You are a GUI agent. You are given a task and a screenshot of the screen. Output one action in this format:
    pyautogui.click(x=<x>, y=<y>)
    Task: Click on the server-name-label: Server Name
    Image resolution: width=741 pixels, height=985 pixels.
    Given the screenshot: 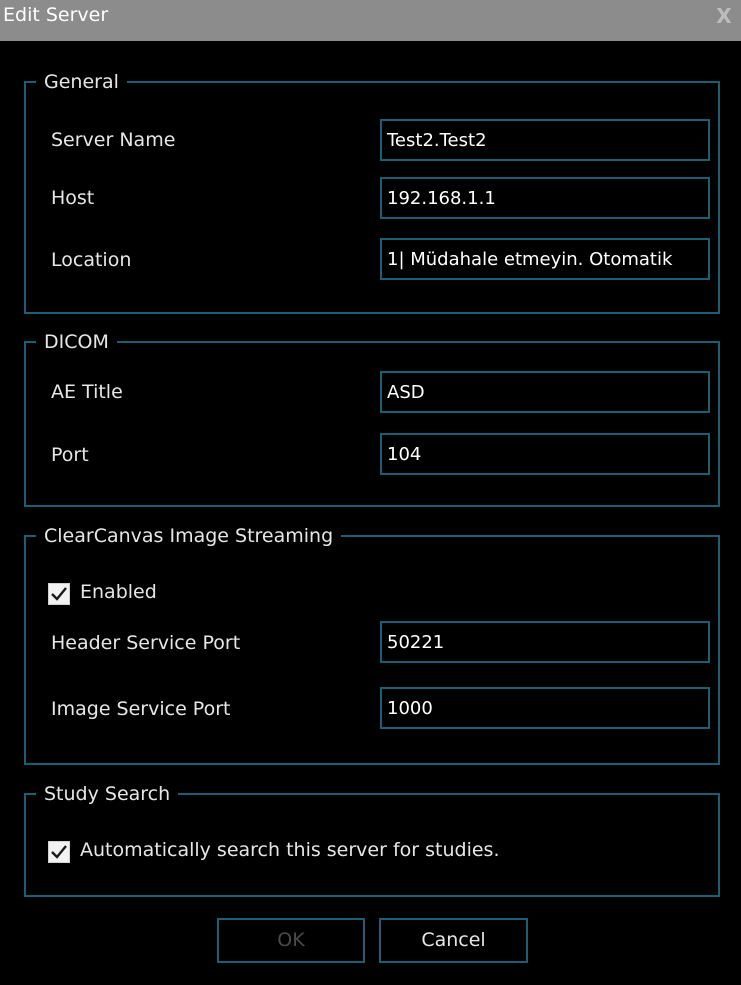 What is the action you would take?
    pyautogui.click(x=113, y=140)
    